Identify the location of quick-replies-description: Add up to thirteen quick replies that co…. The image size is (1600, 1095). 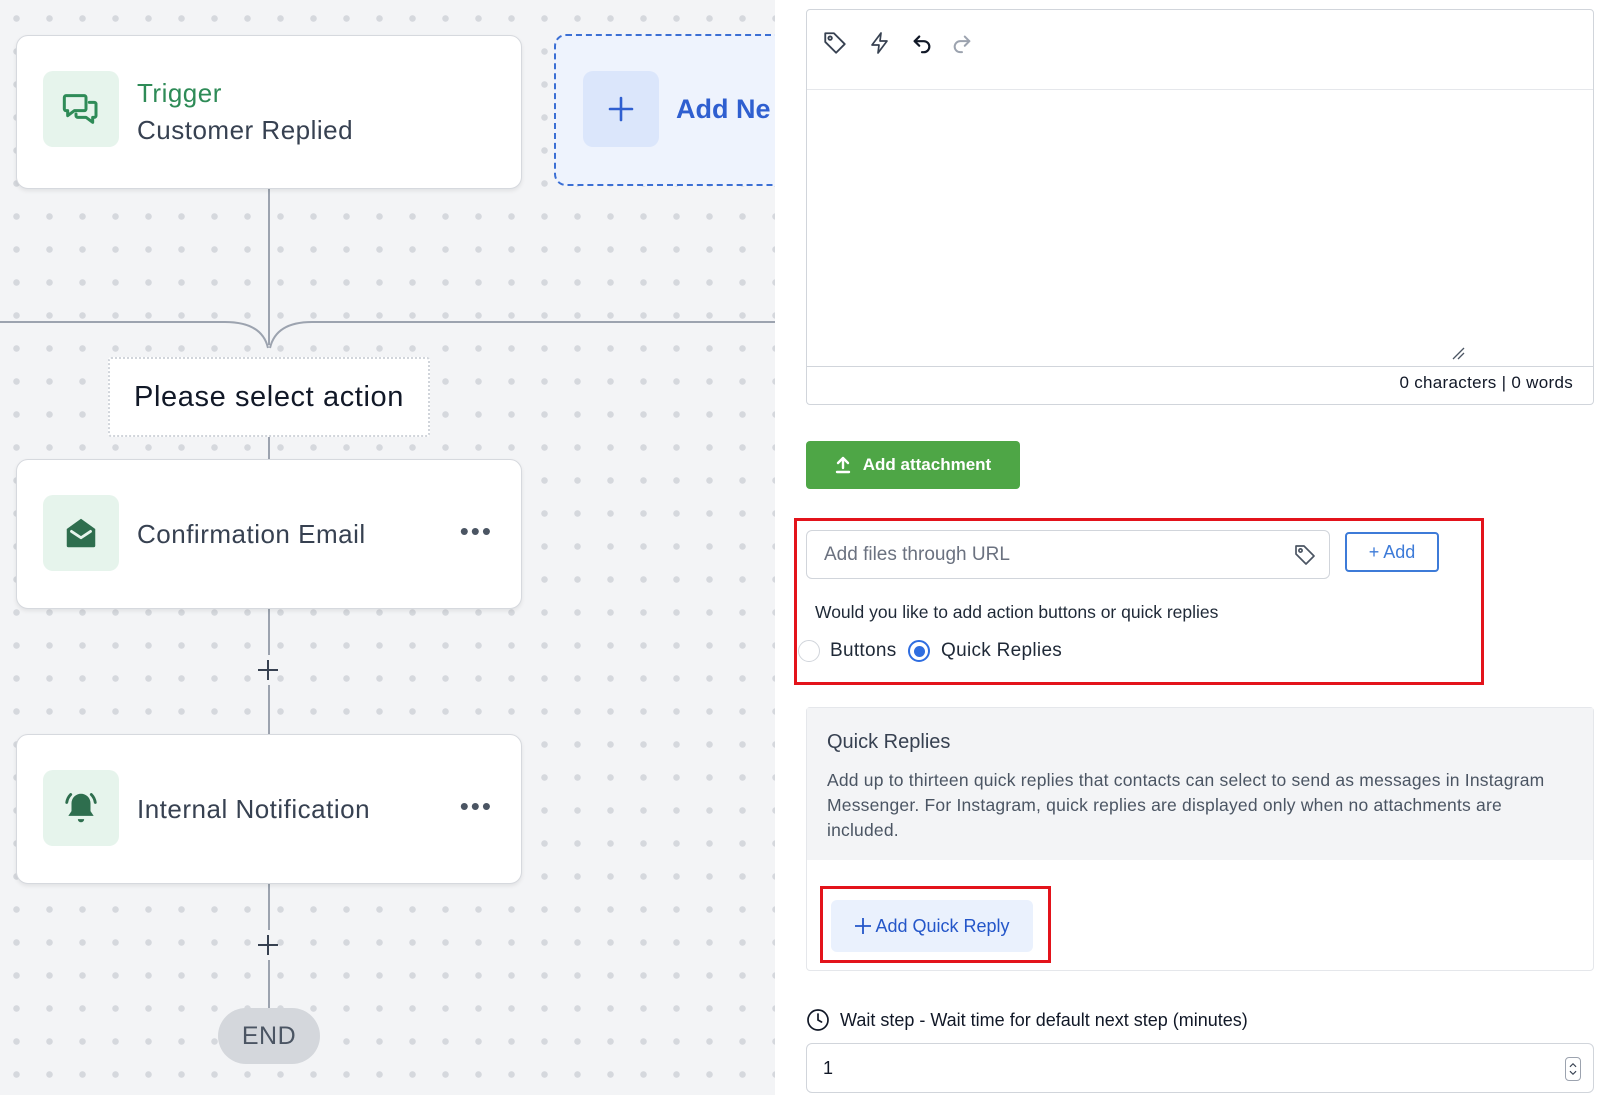
(1186, 805).